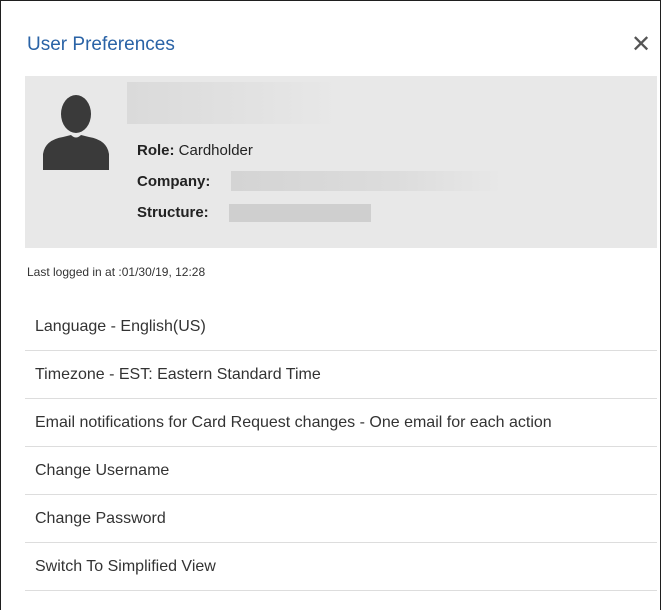  I want to click on user-silhouette-icon, so click(76, 132).